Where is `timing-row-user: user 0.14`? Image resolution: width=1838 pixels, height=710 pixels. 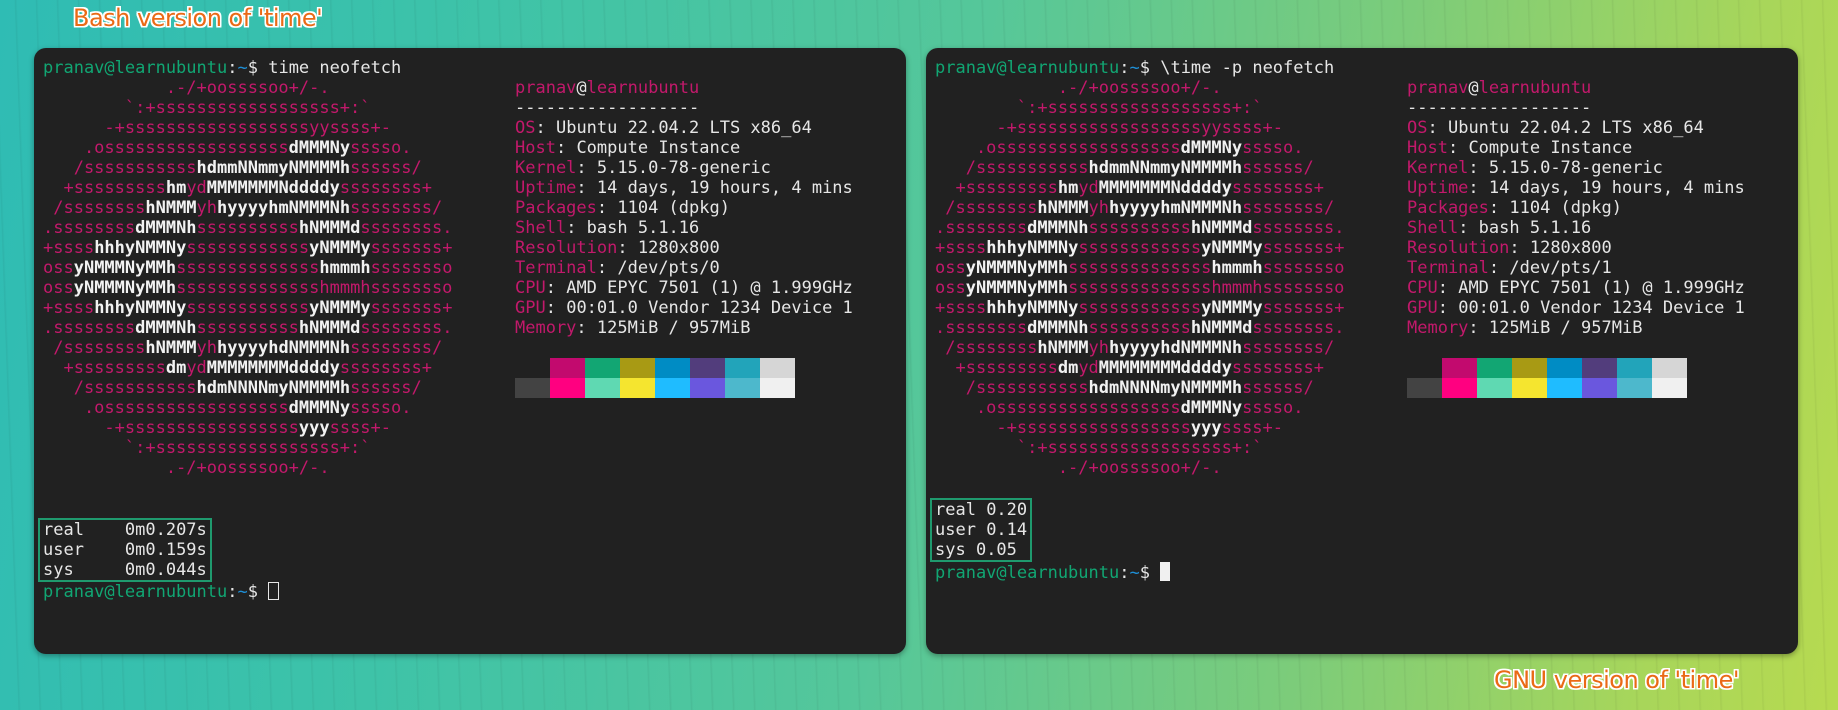 timing-row-user: user 0.14 is located at coordinates (981, 530).